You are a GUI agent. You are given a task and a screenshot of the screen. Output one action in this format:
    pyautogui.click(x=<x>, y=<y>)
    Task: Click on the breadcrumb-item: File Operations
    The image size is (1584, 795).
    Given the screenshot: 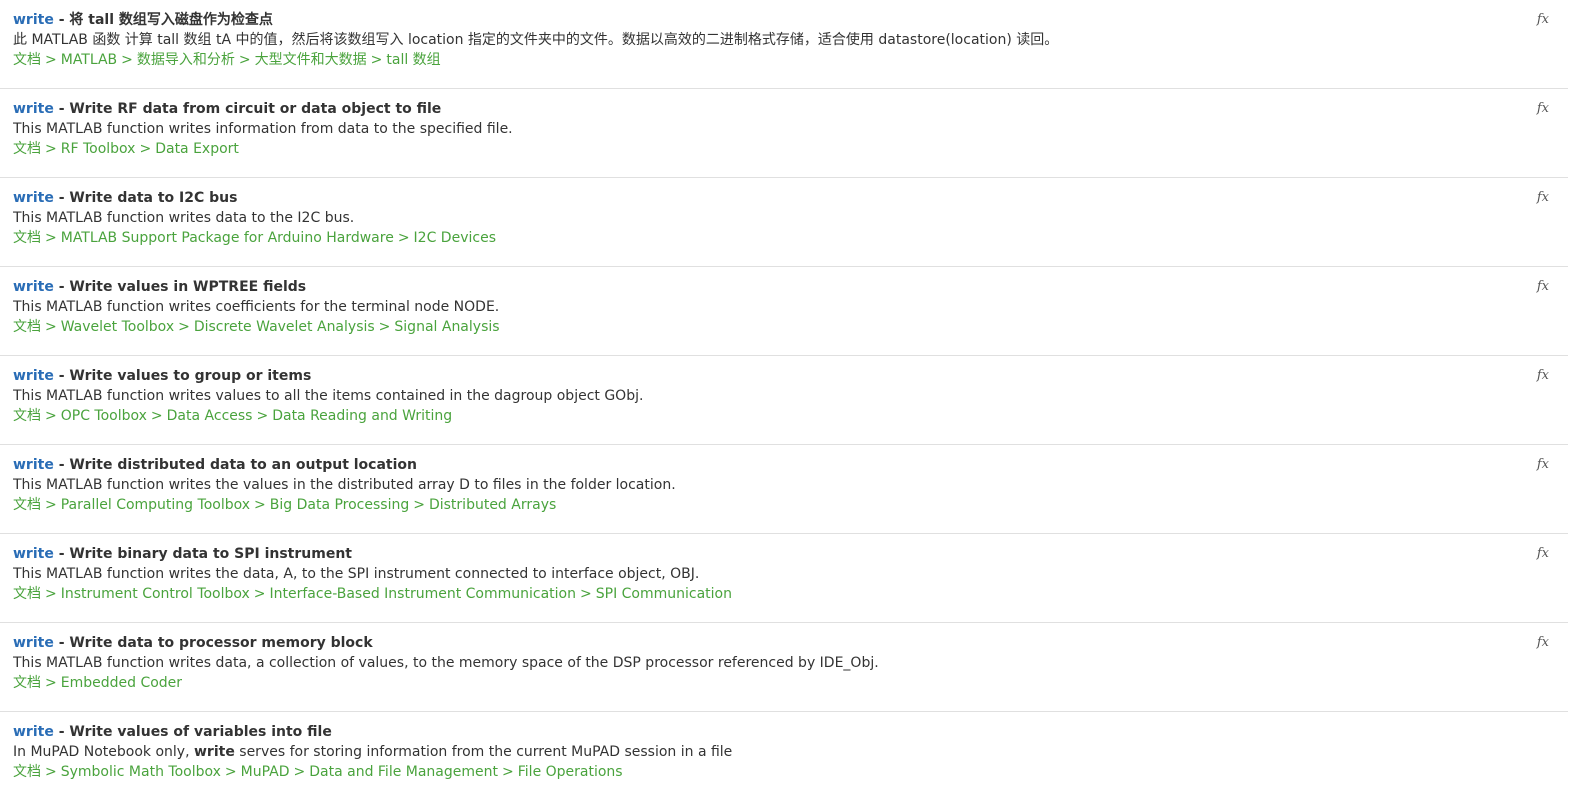 What is the action you would take?
    pyautogui.click(x=570, y=772)
    